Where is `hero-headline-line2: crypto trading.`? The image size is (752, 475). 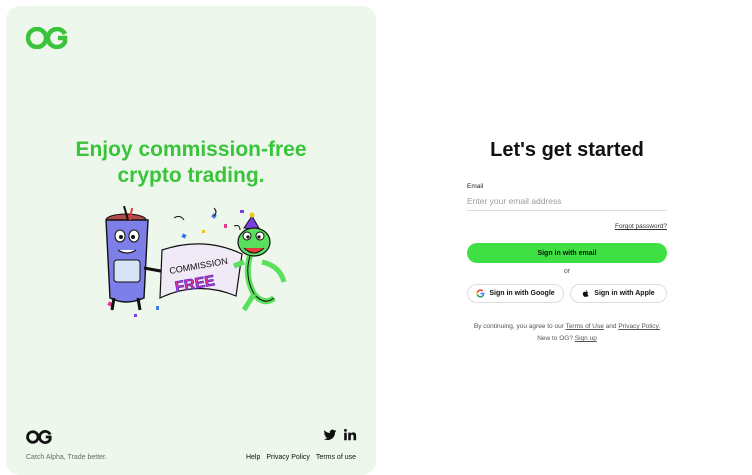 hero-headline-line2: crypto trading. is located at coordinates (191, 175).